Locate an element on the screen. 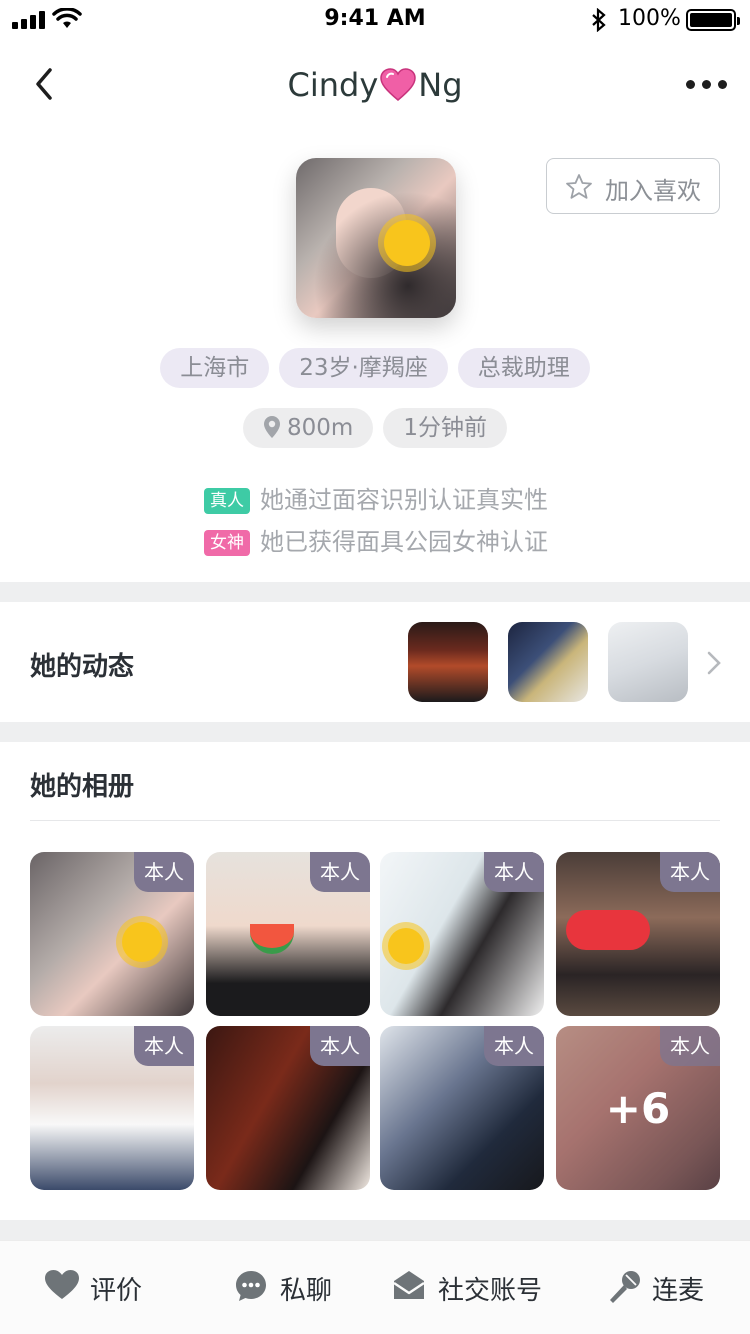  album-title-divider is located at coordinates (375, 820).